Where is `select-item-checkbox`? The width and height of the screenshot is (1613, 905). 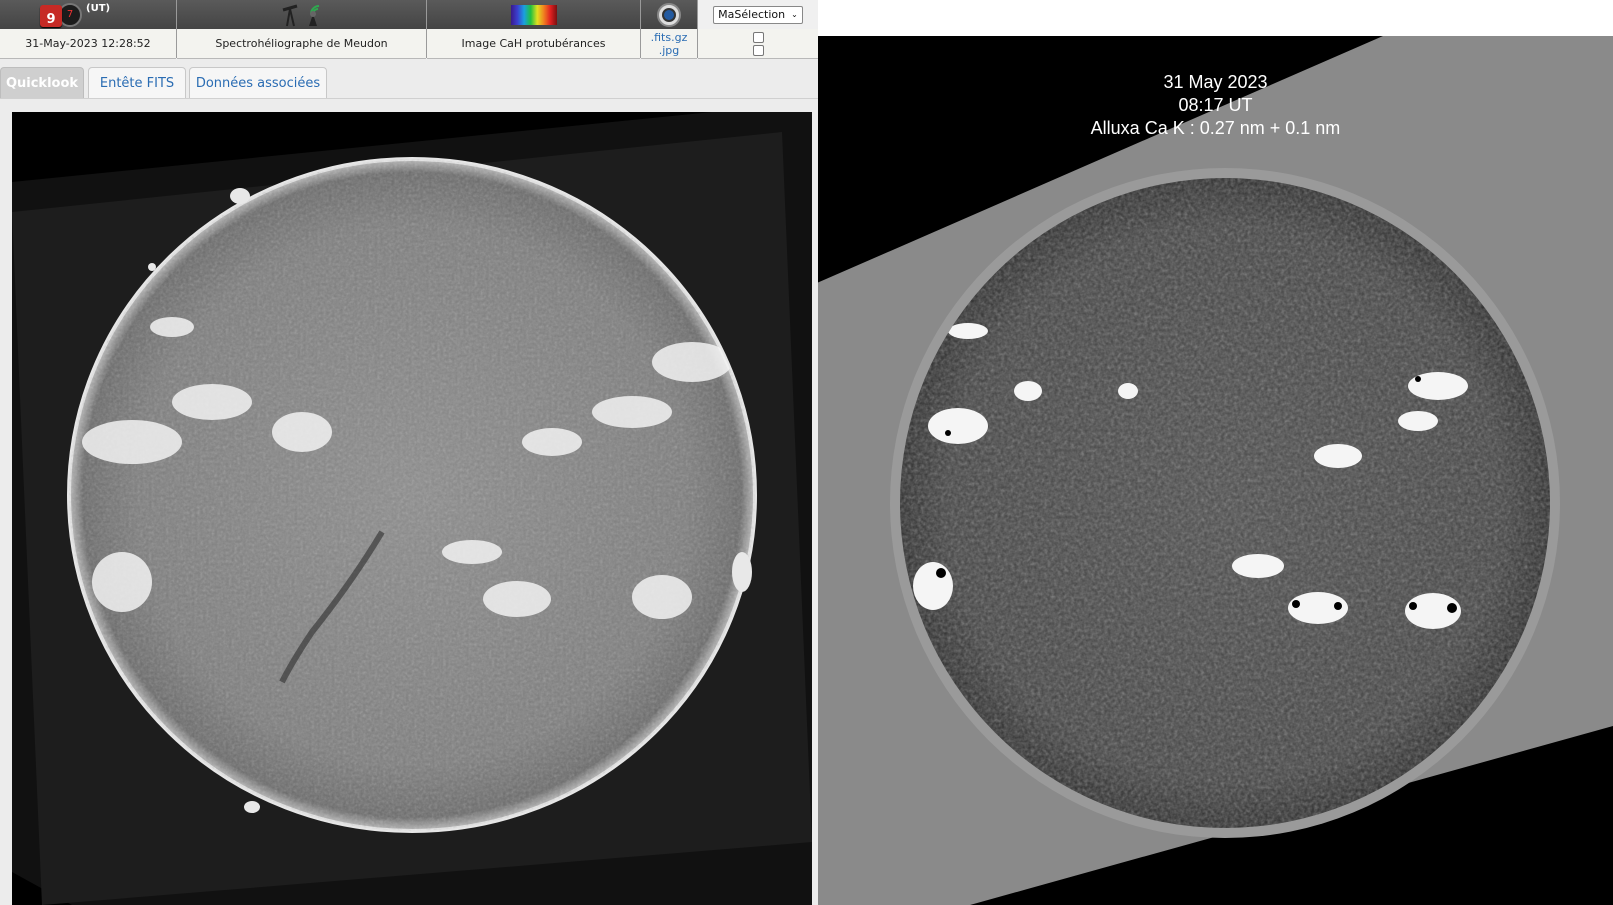
select-item-checkbox is located at coordinates (758, 50).